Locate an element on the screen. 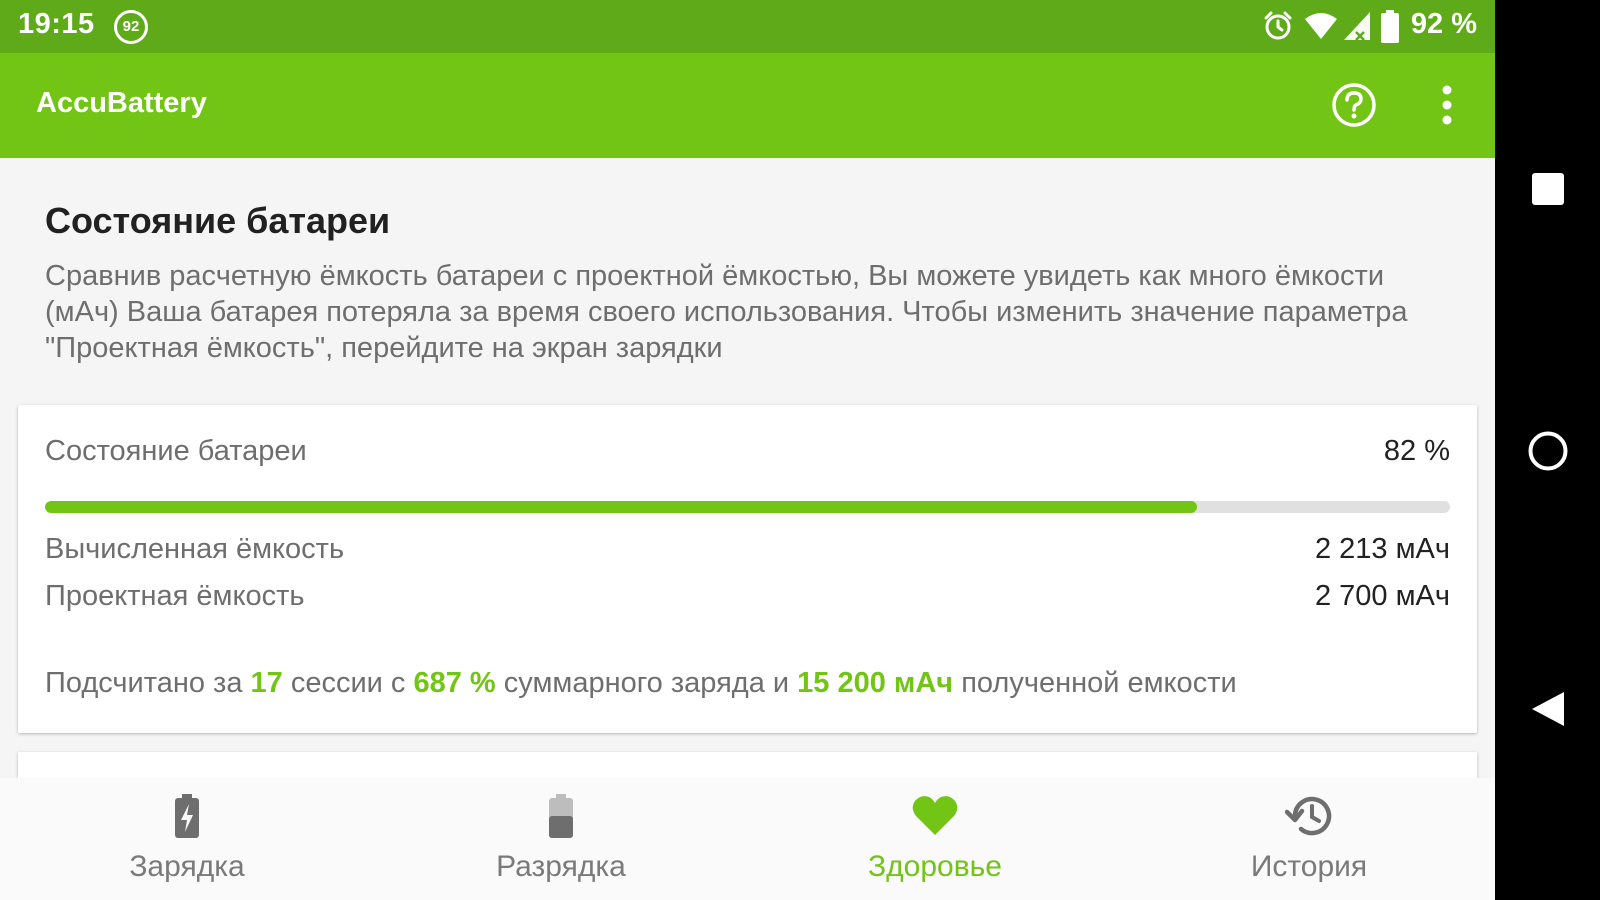 Image resolution: width=1600 pixels, height=900 pixels. recents-button is located at coordinates (1548, 189).